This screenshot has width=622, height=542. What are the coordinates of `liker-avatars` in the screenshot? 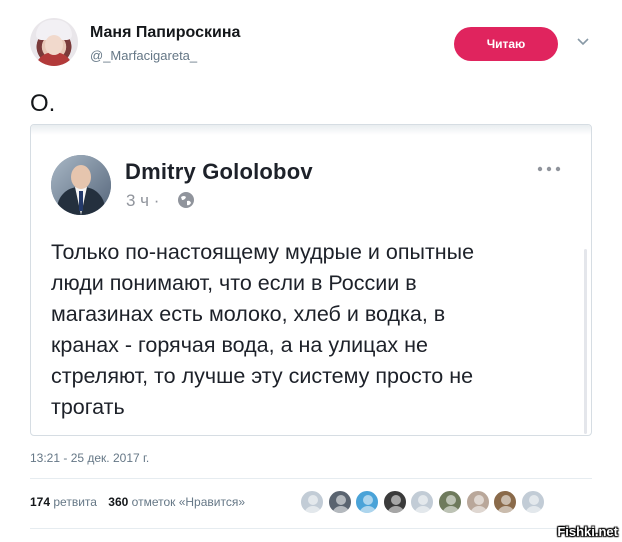 It's located at (424, 502).